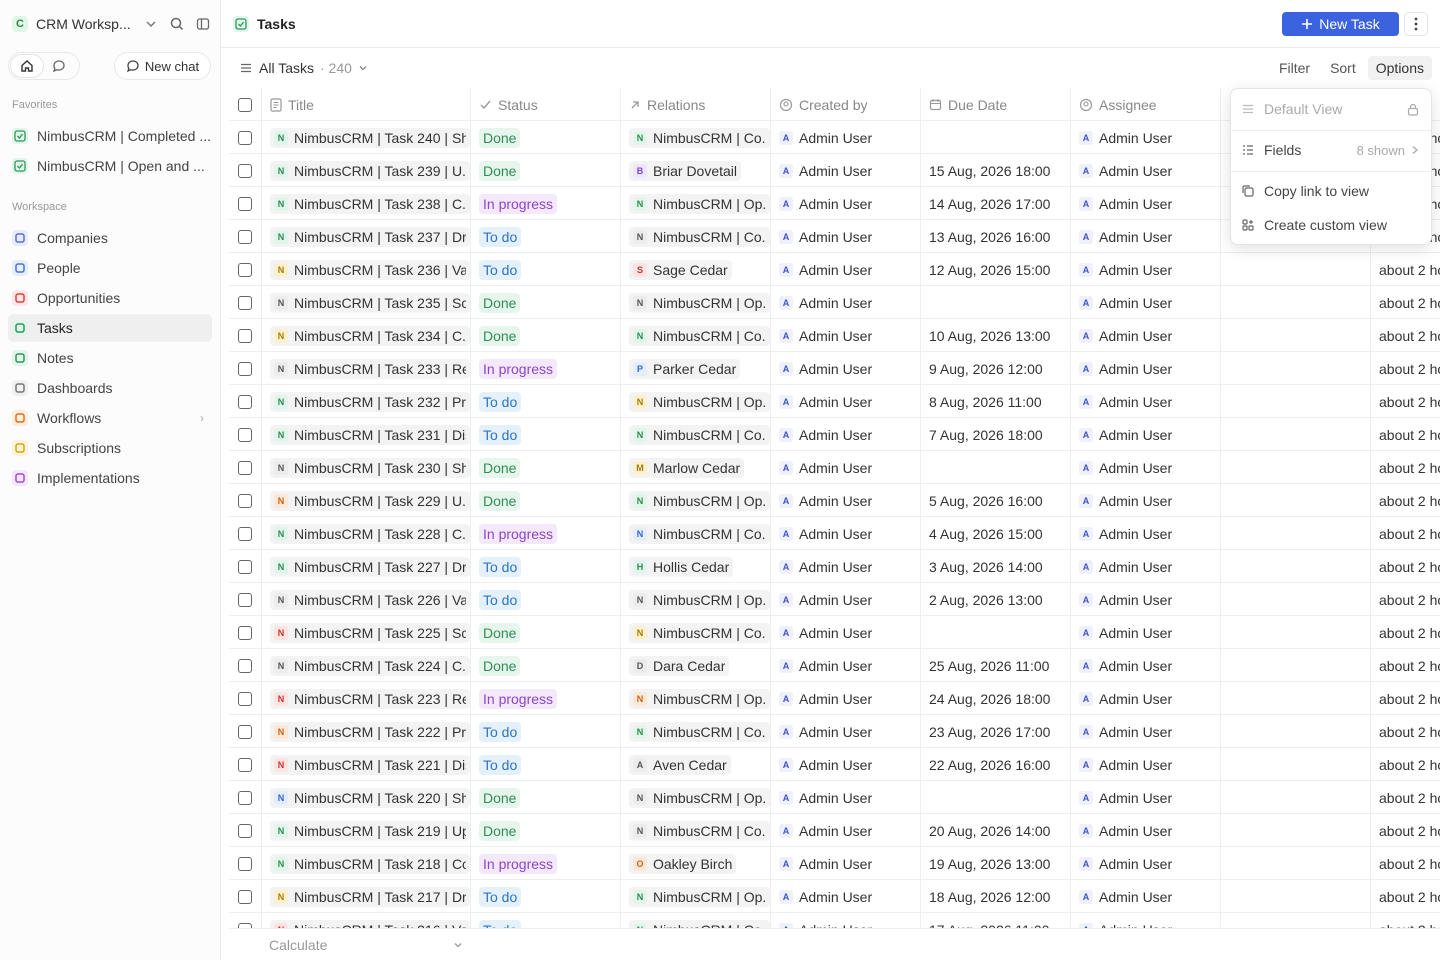  What do you see at coordinates (996, 731) in the screenshot?
I see `due-date-cell: 23 Aug, 2026 17:00` at bounding box center [996, 731].